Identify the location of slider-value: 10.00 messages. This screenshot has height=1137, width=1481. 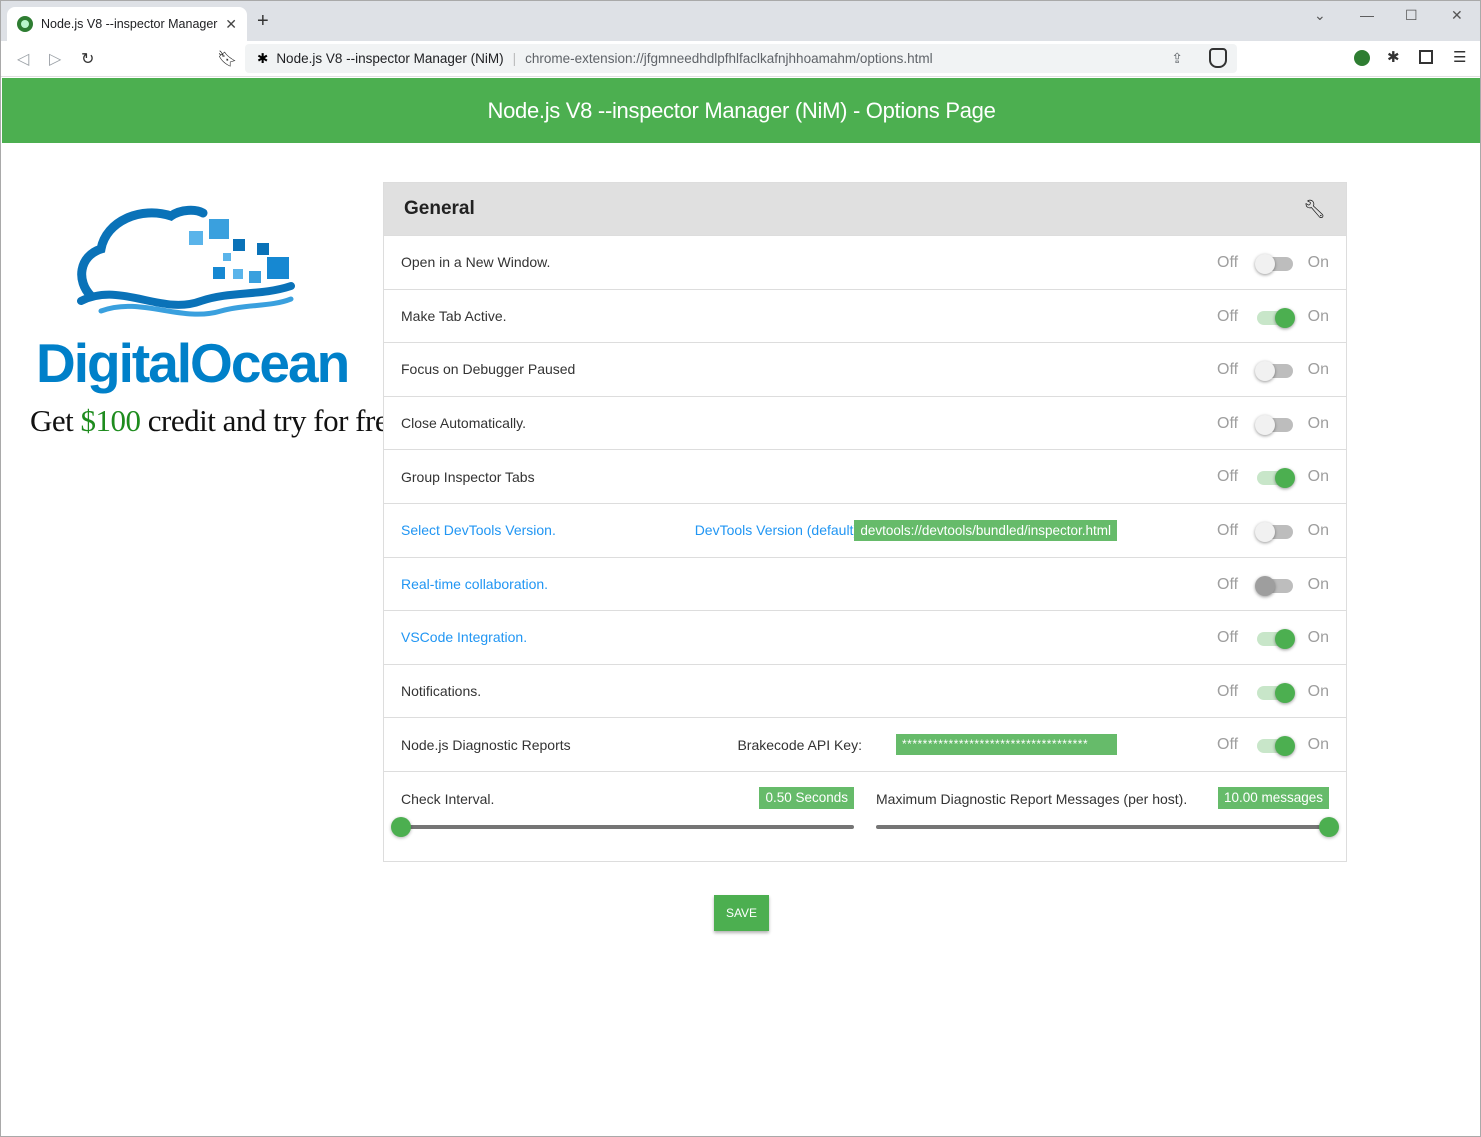
(1273, 797).